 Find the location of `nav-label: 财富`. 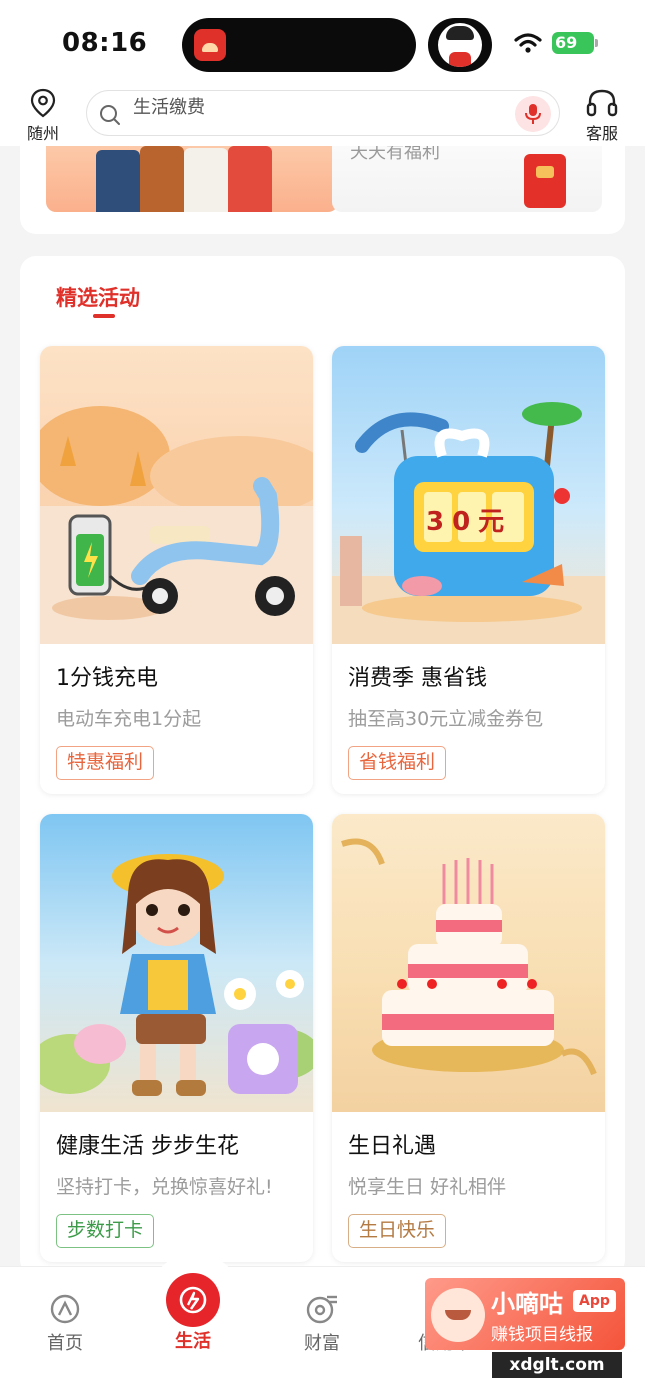

nav-label: 财富 is located at coordinates (322, 1343).